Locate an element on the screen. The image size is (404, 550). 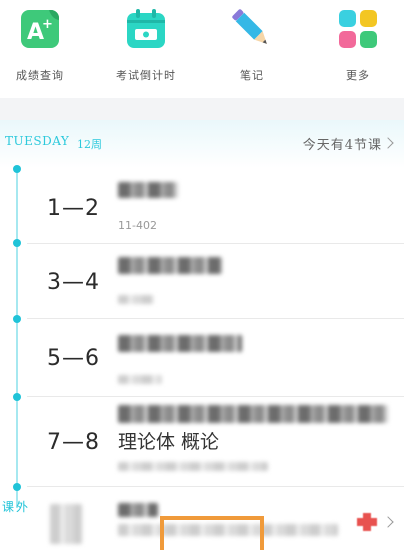
course-name-partial: 理论体 概论 is located at coordinates (169, 442).